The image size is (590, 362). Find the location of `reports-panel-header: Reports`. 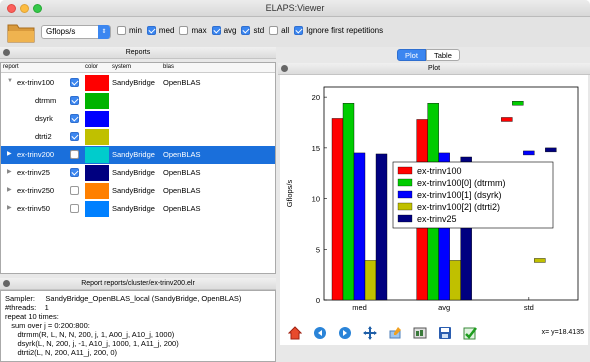

reports-panel-header: Reports is located at coordinates (138, 53).